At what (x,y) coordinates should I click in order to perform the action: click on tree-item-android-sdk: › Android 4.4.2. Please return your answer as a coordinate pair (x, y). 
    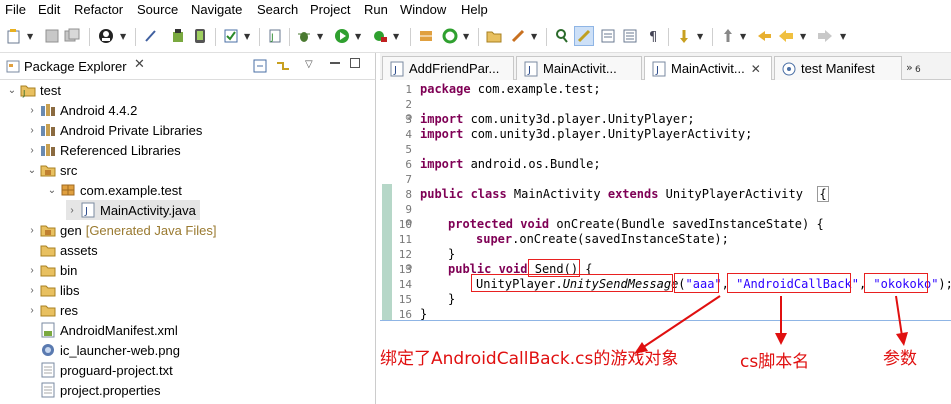
    Looking at the image, I should click on (81, 110).